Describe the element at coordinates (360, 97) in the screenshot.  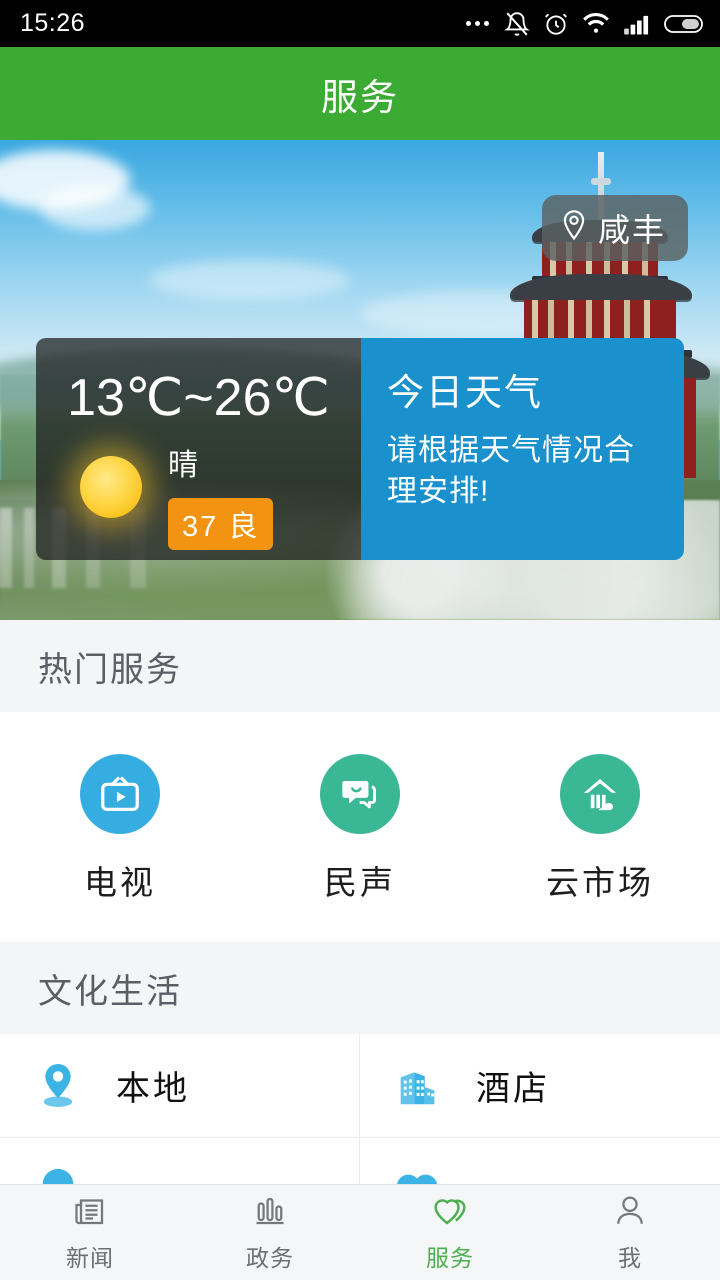
I see `page-title: 服务` at that location.